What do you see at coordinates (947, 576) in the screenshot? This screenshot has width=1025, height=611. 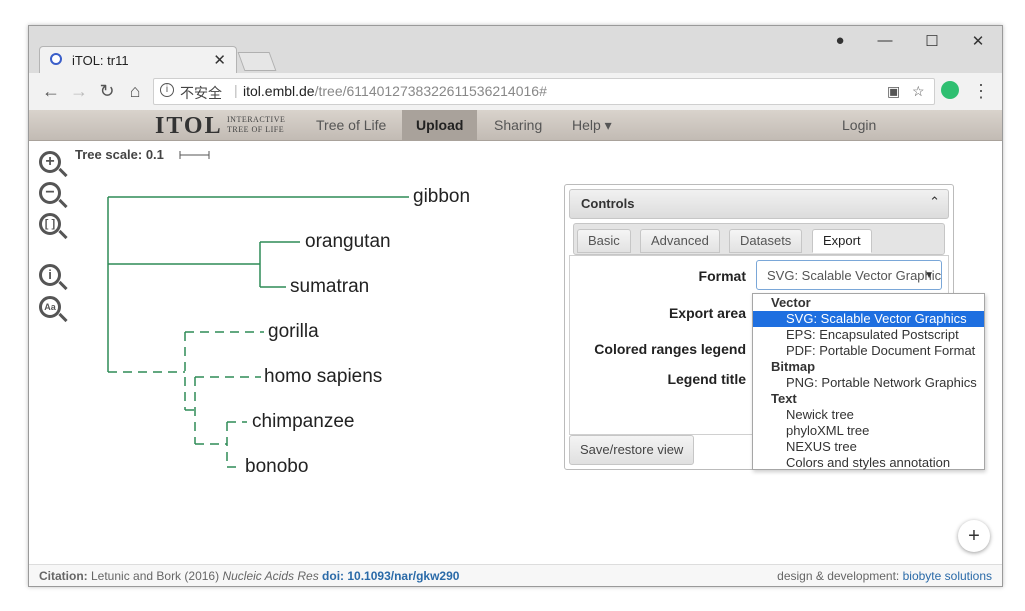 I see `credit-link: biobyte solutions` at bounding box center [947, 576].